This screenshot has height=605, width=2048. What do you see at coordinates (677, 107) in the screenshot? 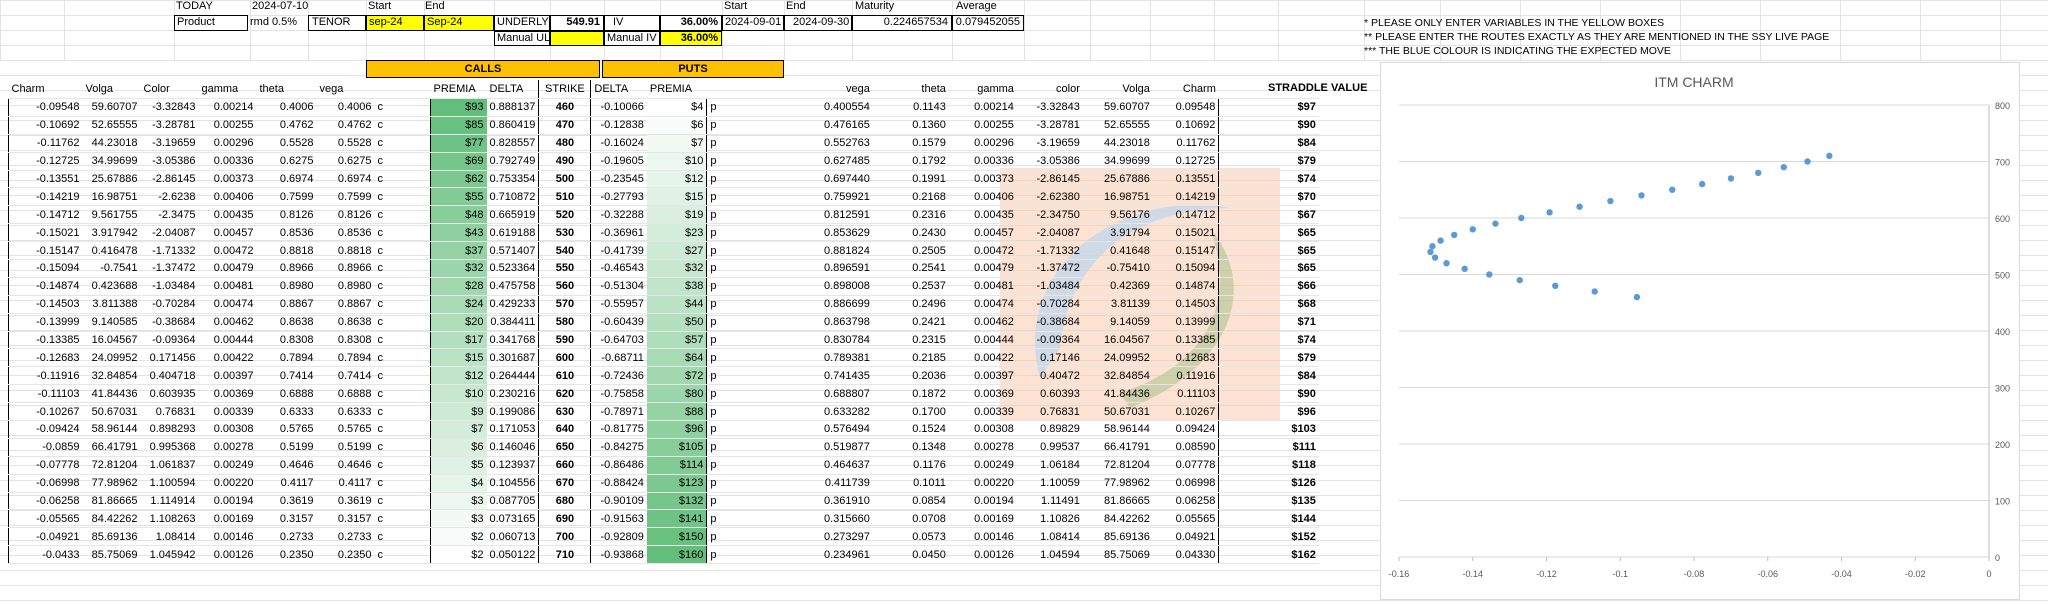
I see `cell-put-premia: $4` at bounding box center [677, 107].